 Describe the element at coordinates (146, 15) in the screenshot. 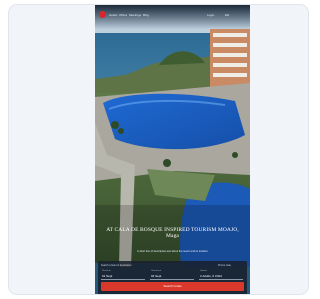

I see `nav-item-blog: Blog` at that location.